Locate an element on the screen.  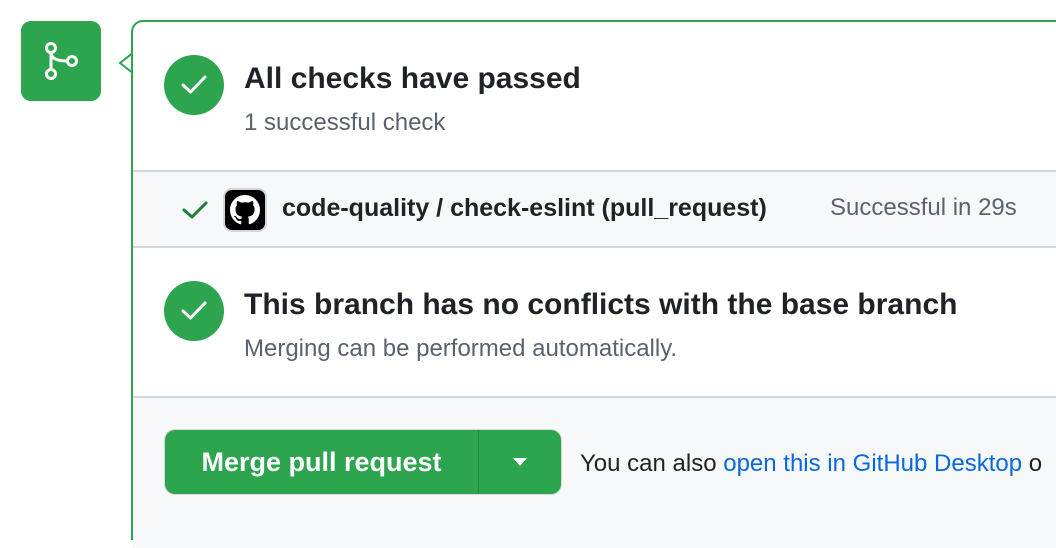
conflicts-status-circle is located at coordinates (194, 311).